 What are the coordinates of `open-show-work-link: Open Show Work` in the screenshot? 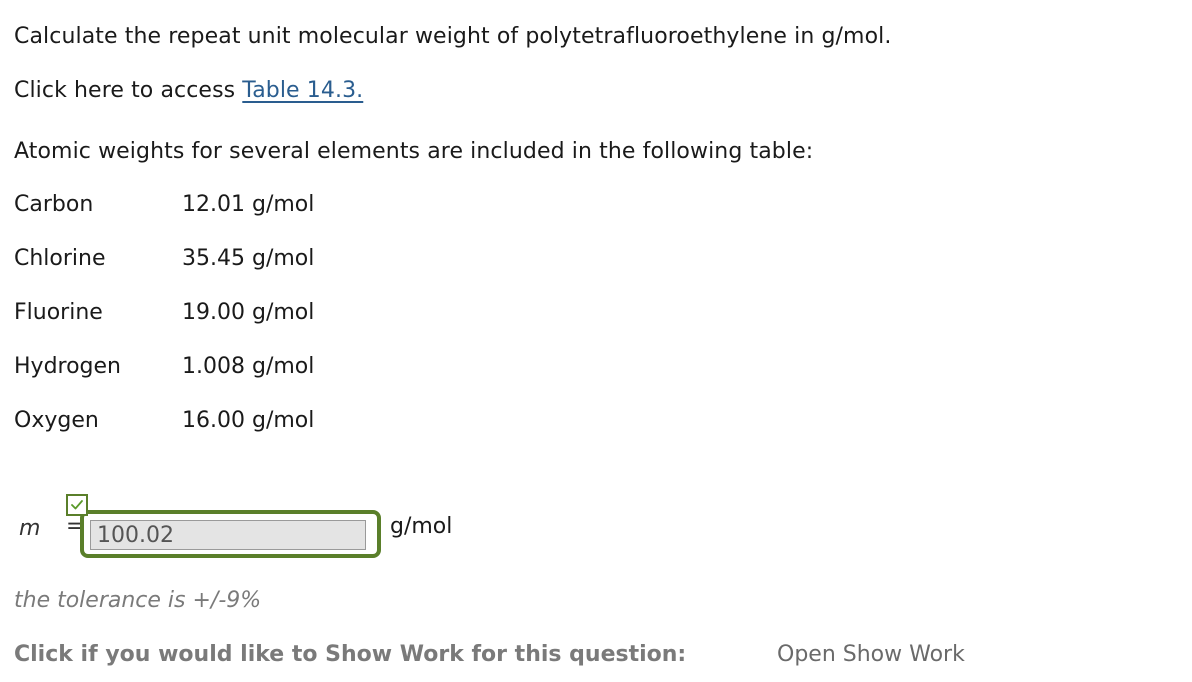 It's located at (871, 654).